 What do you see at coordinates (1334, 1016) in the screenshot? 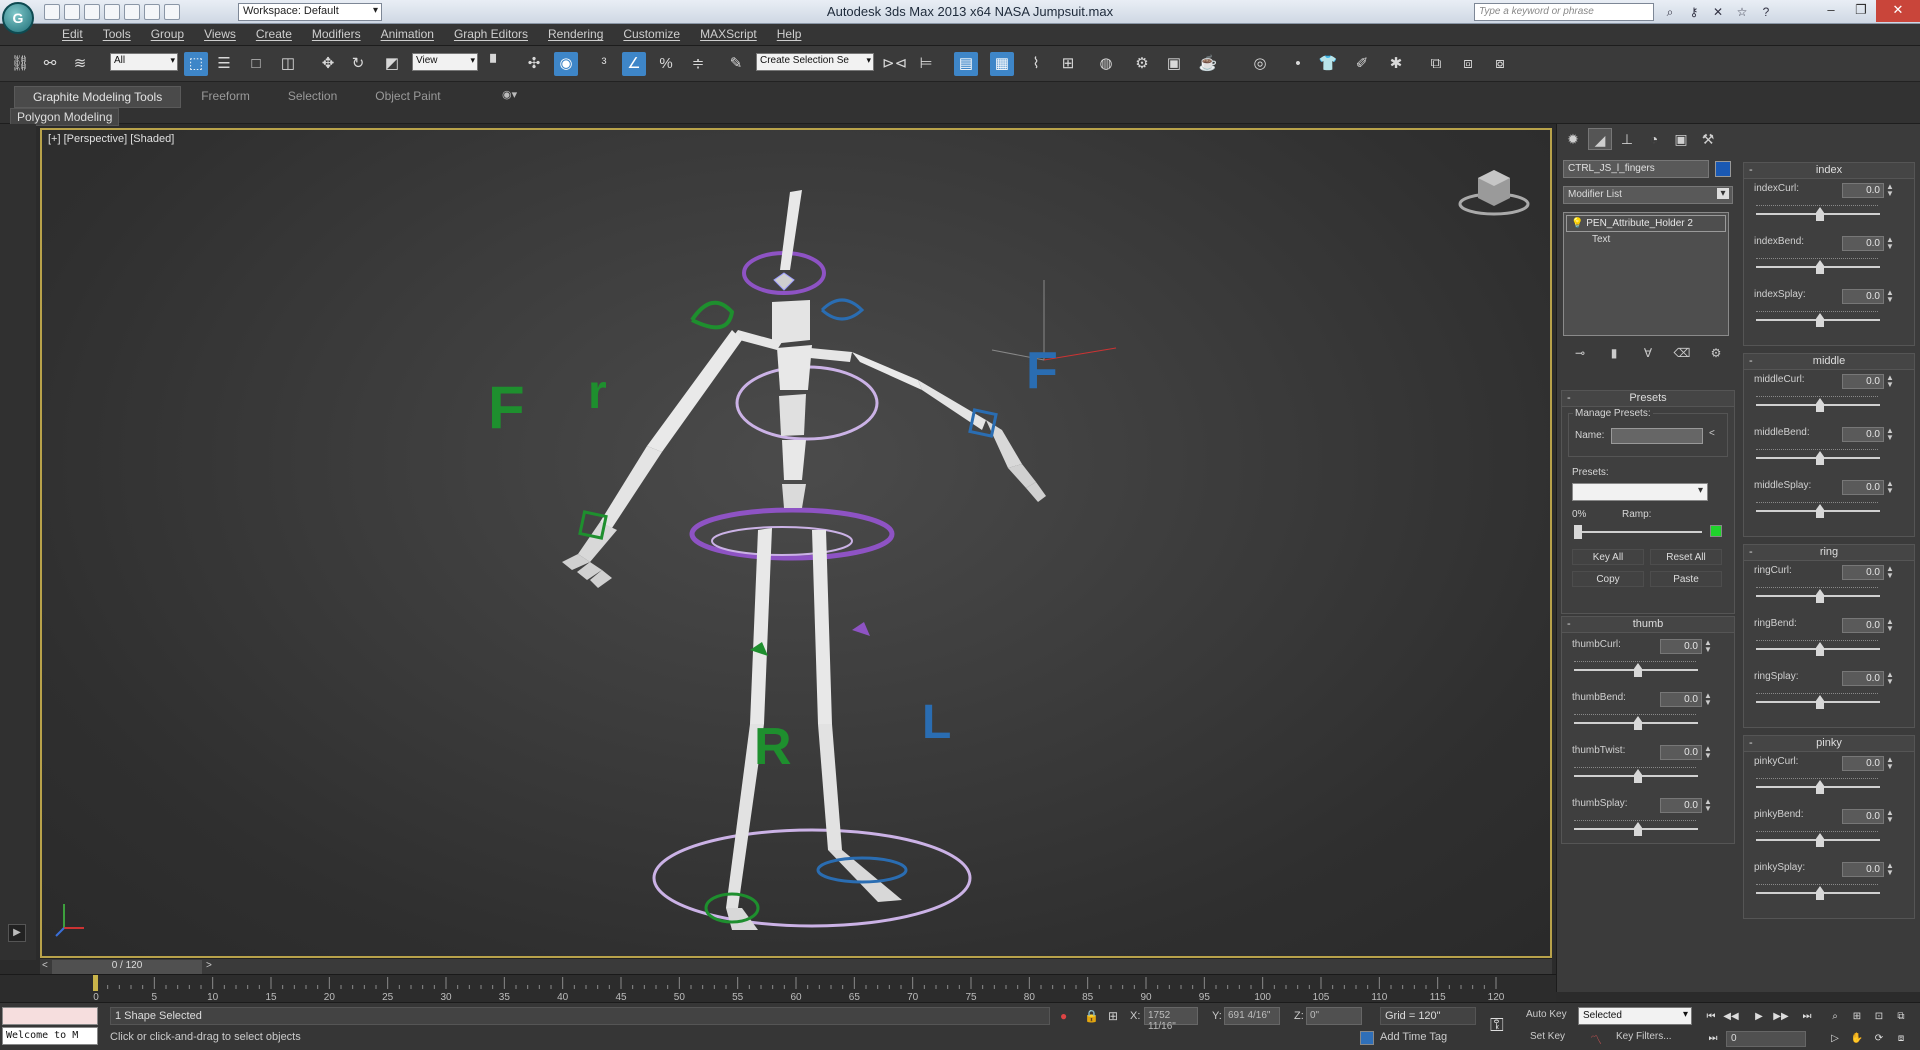
I see `z-coord-field: 0"` at bounding box center [1334, 1016].